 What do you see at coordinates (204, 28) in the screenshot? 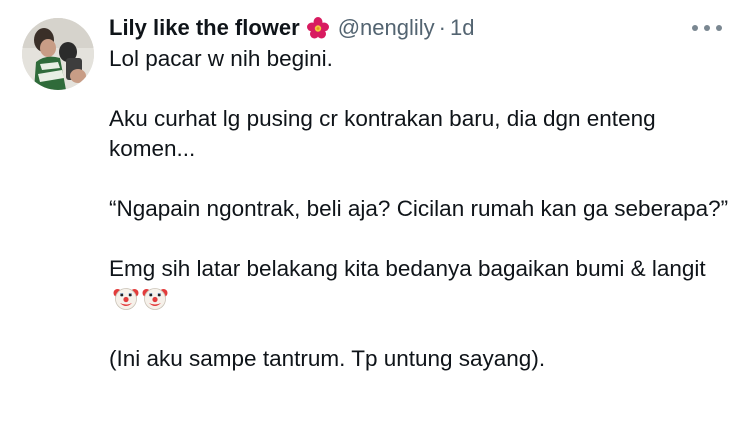
I see `display-name: Lily like the flower` at bounding box center [204, 28].